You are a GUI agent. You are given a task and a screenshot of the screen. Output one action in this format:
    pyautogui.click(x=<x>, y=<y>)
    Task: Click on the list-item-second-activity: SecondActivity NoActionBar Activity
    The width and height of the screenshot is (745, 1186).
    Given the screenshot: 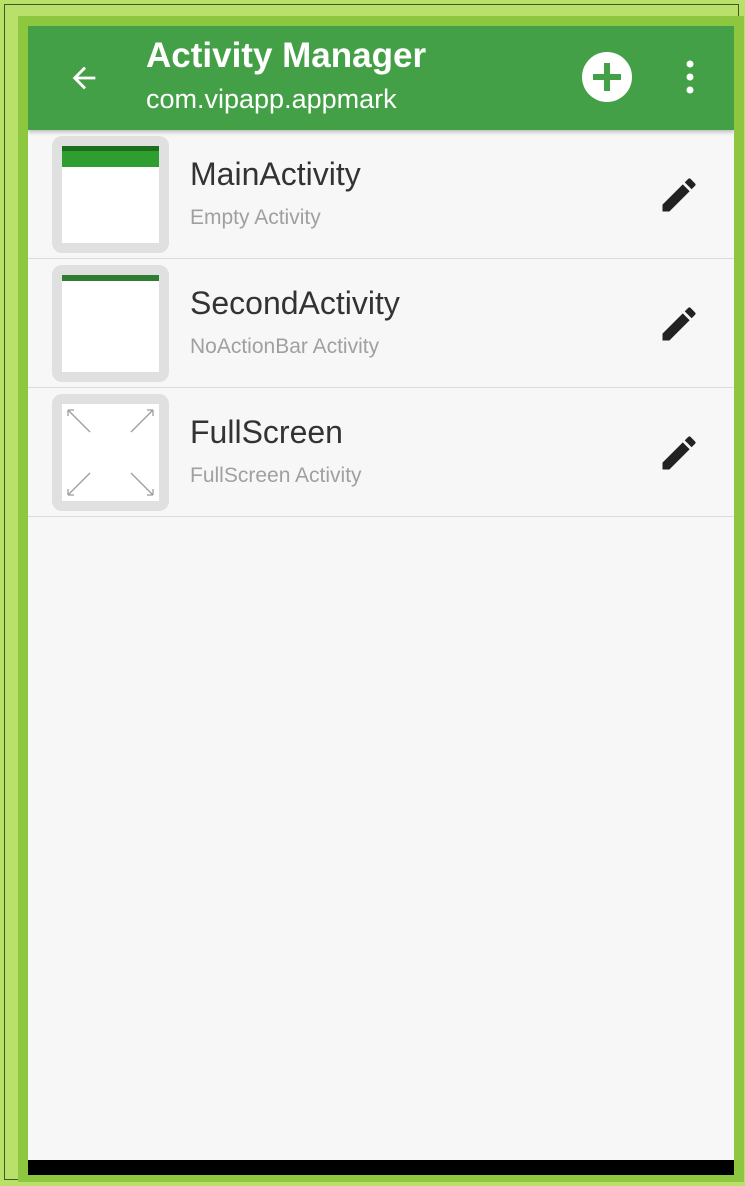 What is the action you would take?
    pyautogui.click(x=381, y=323)
    